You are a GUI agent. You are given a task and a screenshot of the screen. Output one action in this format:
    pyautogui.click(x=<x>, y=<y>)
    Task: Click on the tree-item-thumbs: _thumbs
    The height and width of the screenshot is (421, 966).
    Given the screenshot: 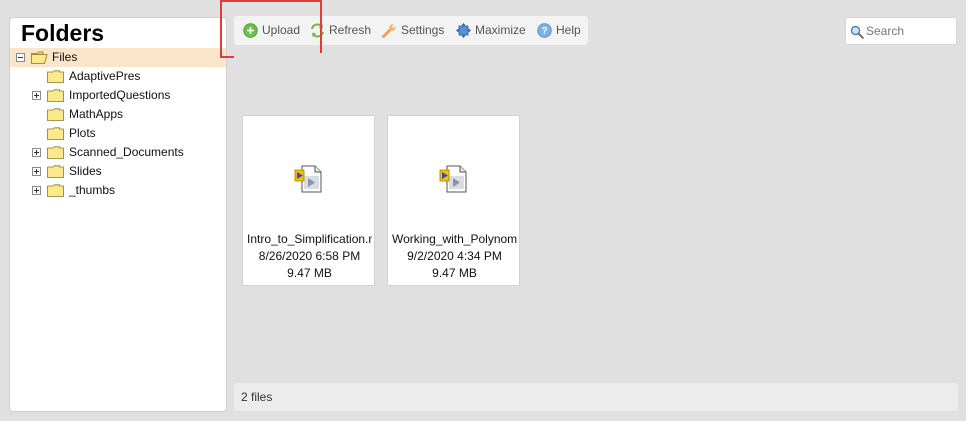 What is the action you would take?
    pyautogui.click(x=118, y=190)
    